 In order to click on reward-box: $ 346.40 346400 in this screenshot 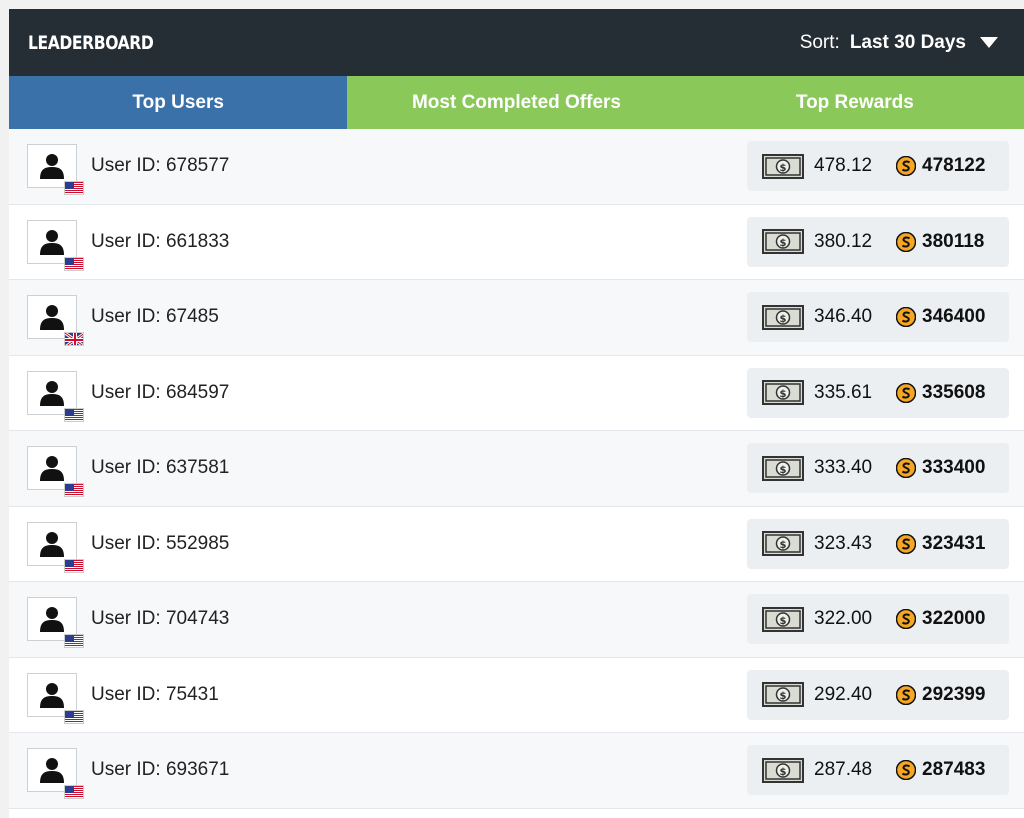, I will do `click(878, 317)`.